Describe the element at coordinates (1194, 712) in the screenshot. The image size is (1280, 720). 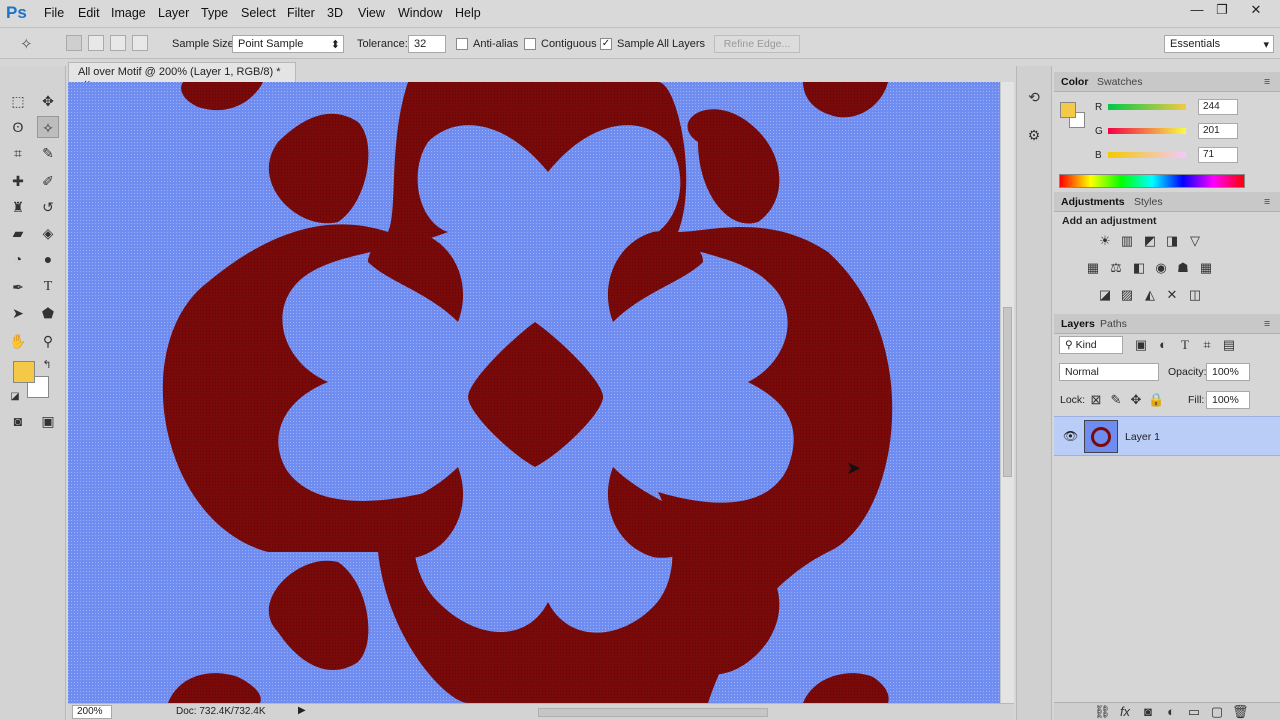
I see `new-group-icon: ▭` at that location.